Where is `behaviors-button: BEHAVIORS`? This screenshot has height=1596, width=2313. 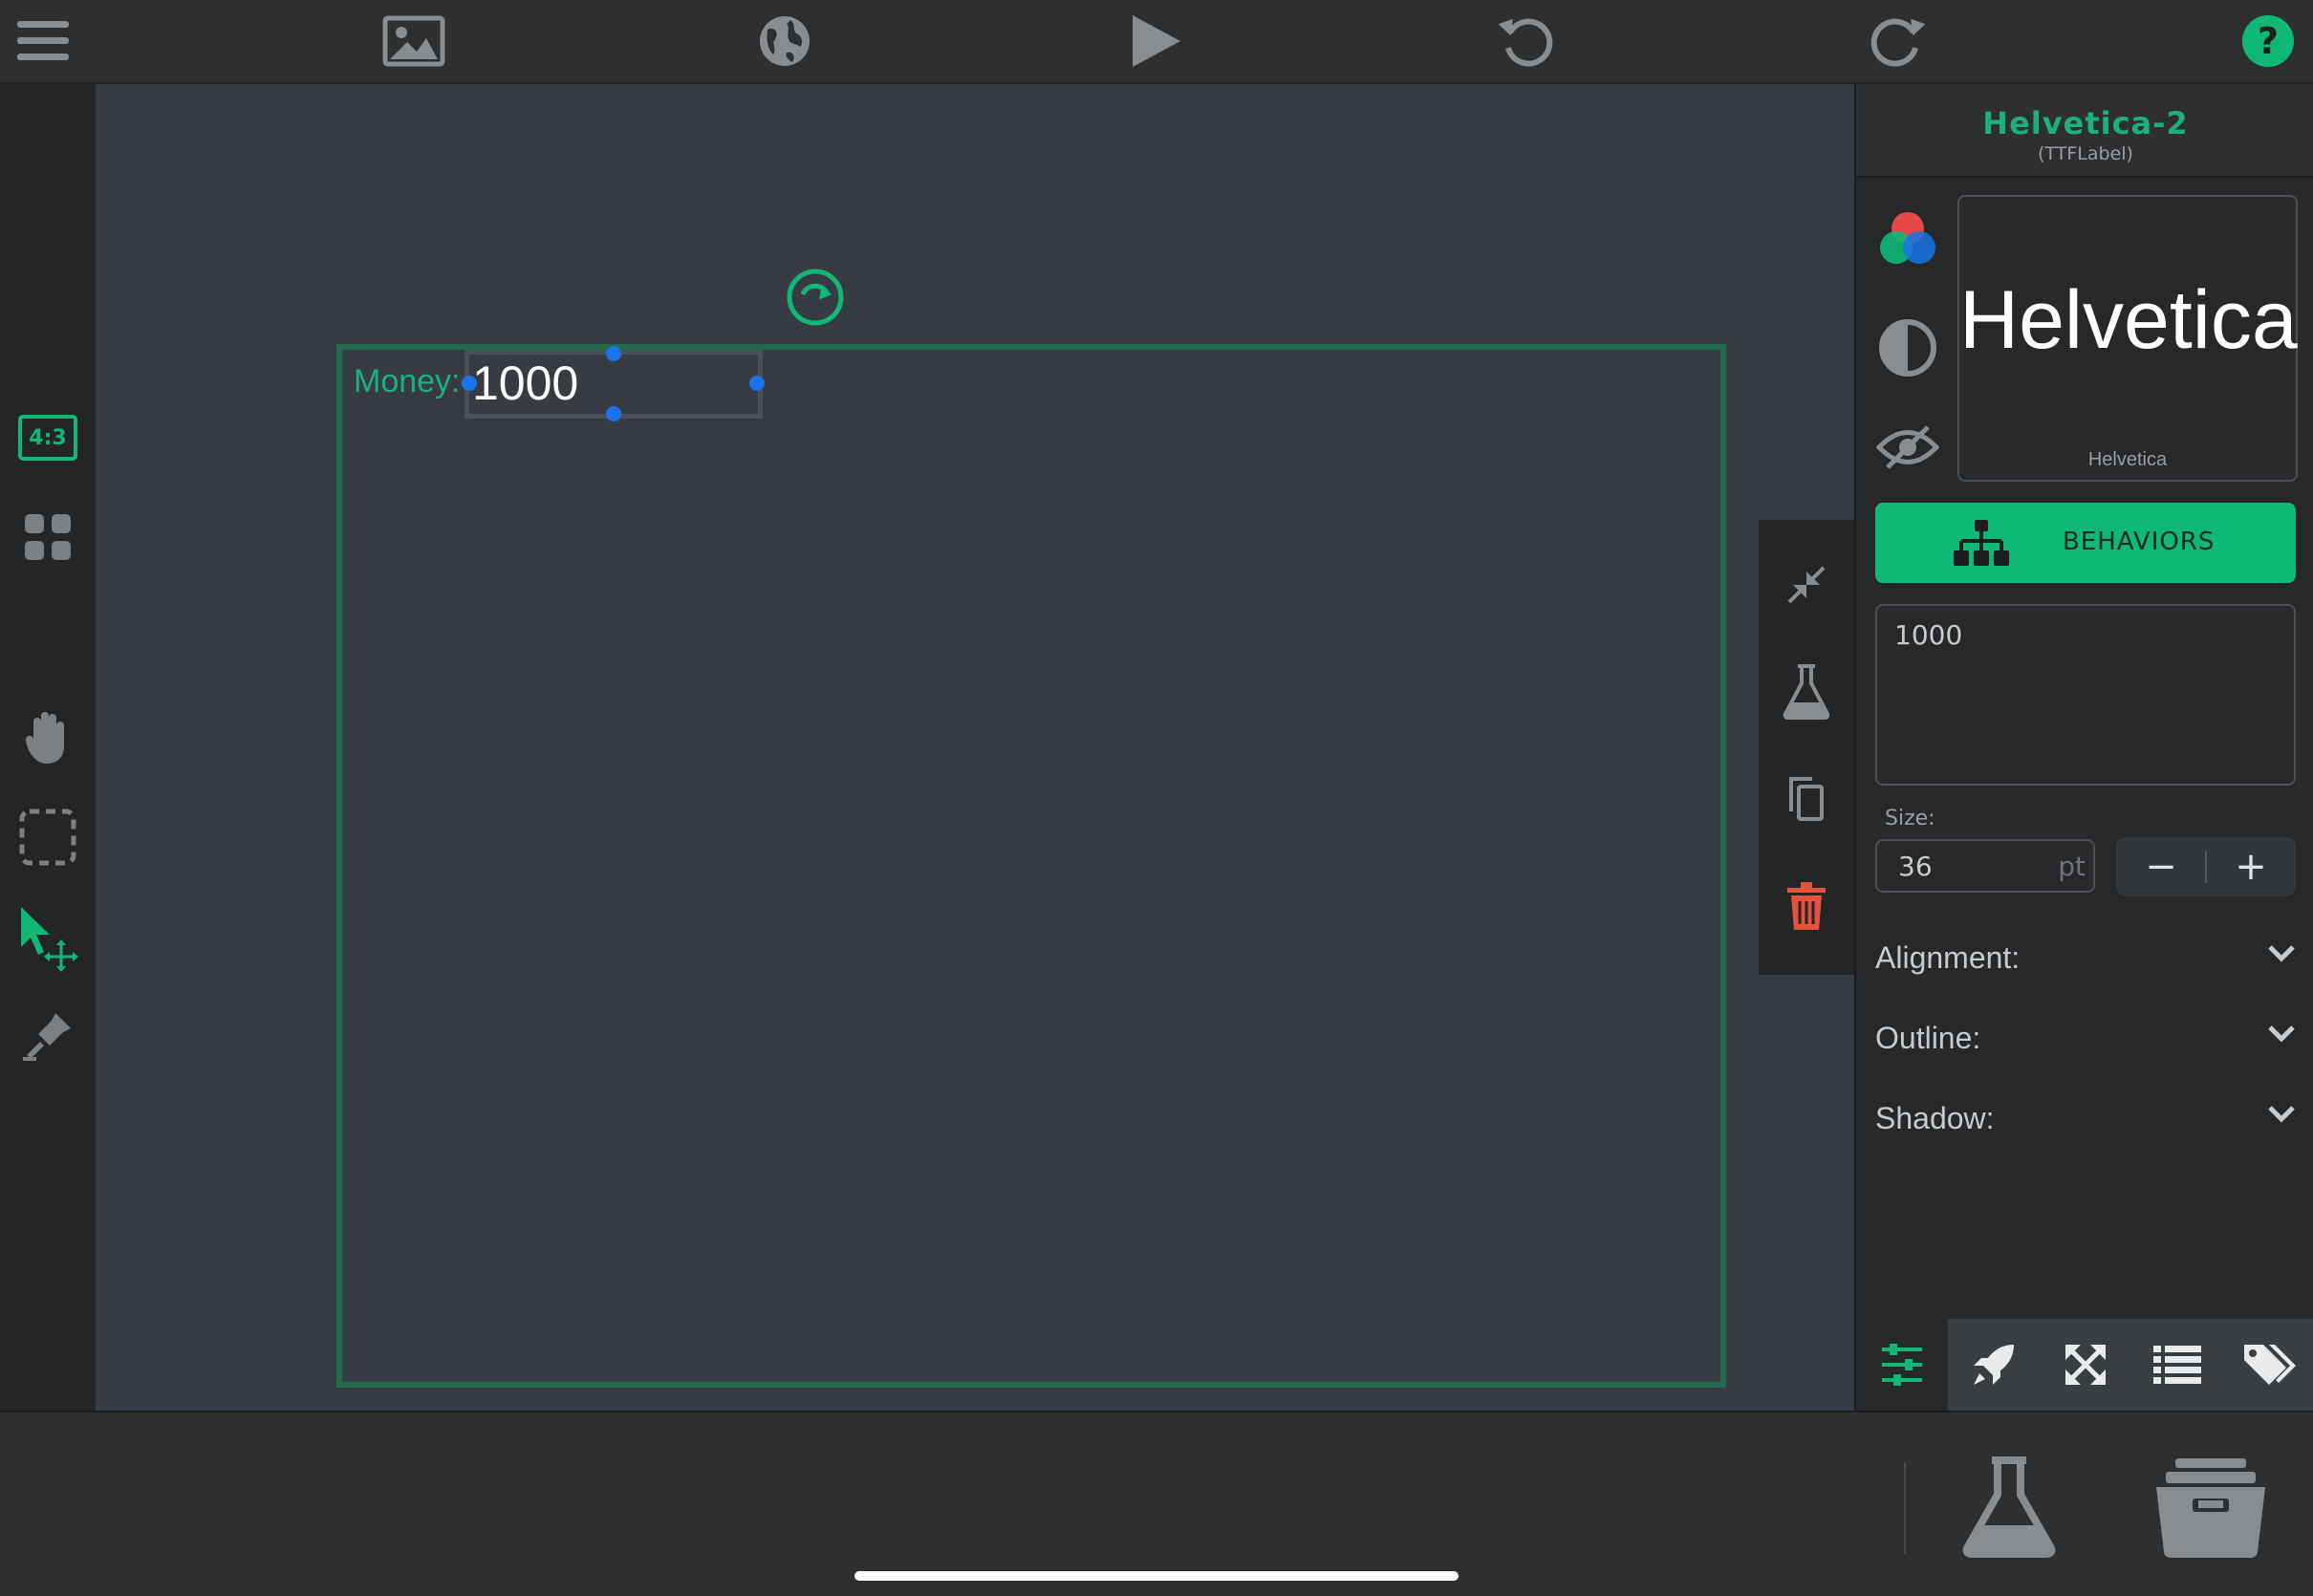 behaviors-button: BEHAVIORS is located at coordinates (2085, 543).